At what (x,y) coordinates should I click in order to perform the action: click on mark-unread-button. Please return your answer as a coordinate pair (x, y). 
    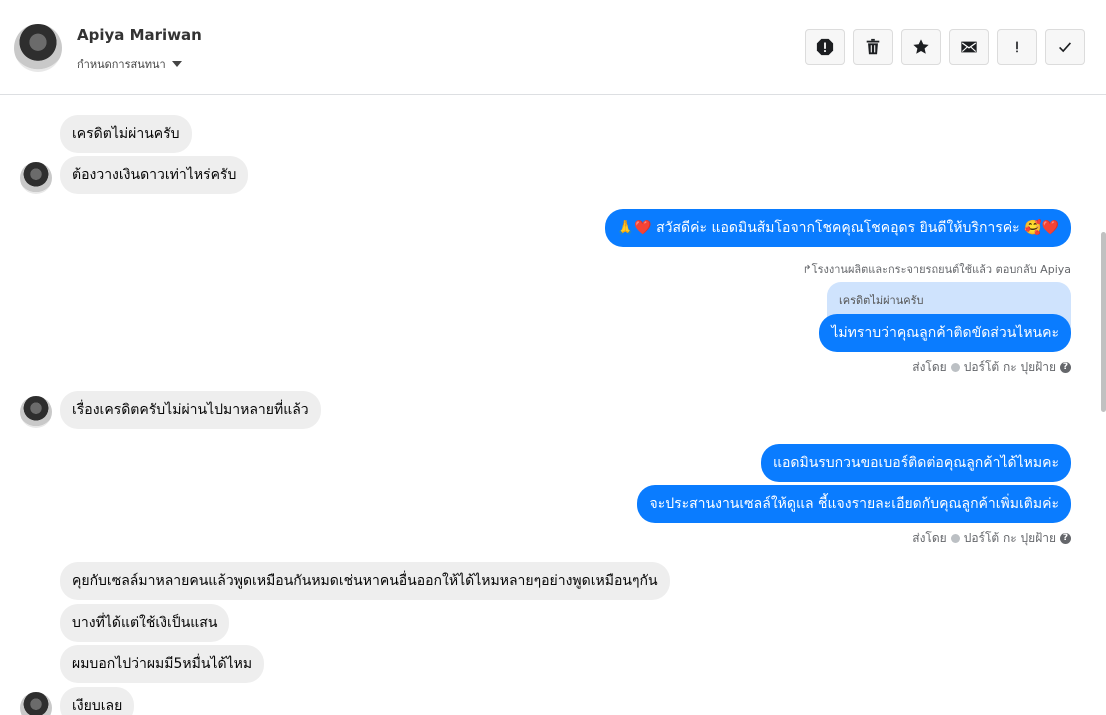
    Looking at the image, I should click on (969, 47).